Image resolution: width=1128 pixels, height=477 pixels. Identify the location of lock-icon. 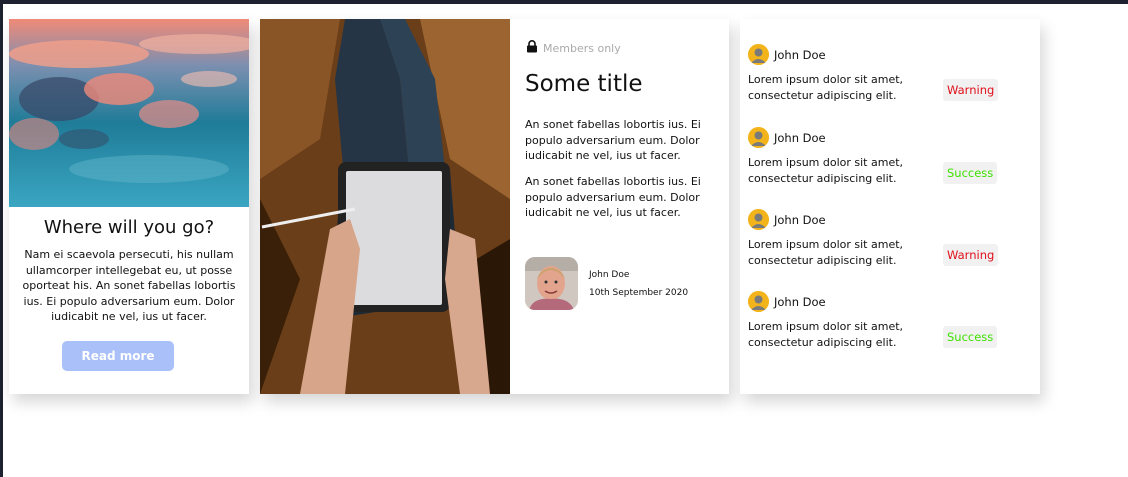
(532, 48).